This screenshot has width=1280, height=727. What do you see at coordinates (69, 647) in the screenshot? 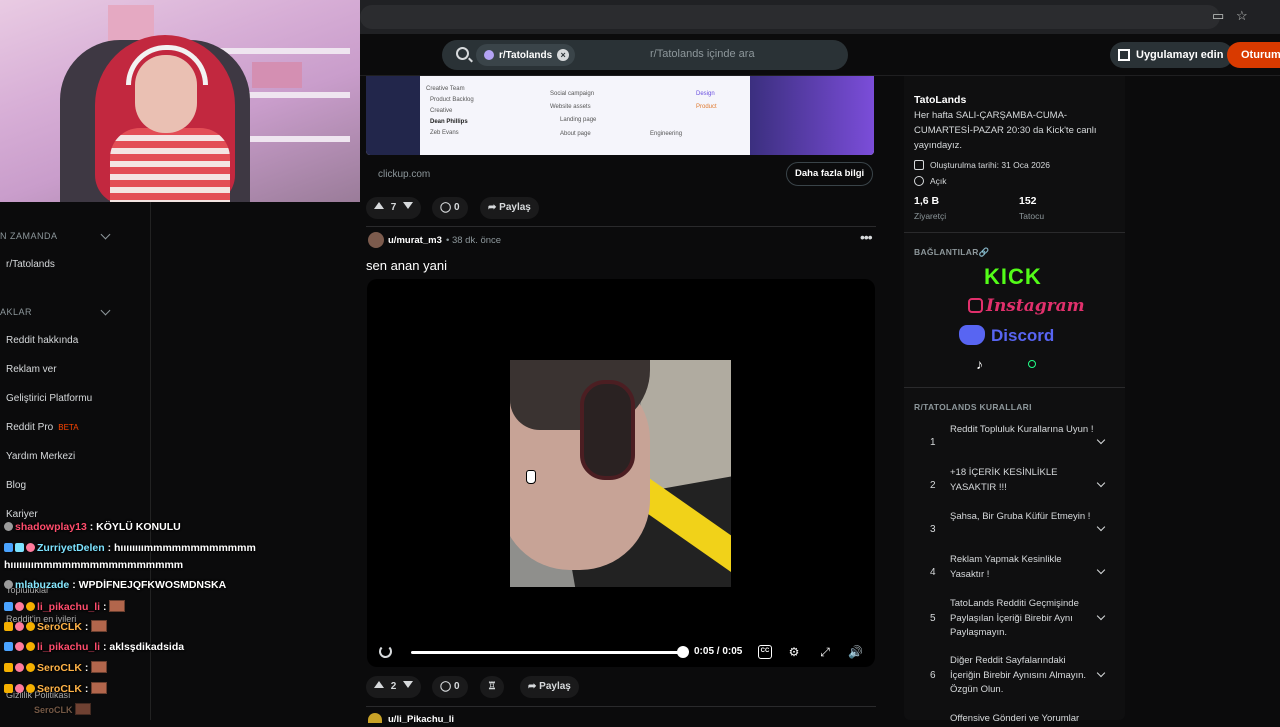
I see `chat-username: li_pikachu_li` at bounding box center [69, 647].